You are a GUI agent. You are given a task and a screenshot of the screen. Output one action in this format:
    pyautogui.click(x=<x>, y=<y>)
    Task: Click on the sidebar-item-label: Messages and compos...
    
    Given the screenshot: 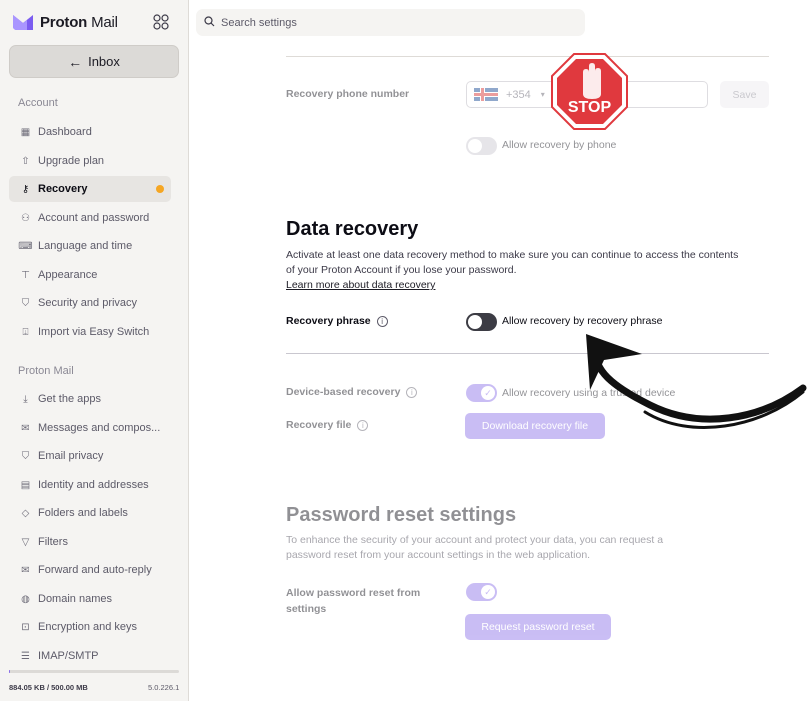 What is the action you would take?
    pyautogui.click(x=99, y=428)
    